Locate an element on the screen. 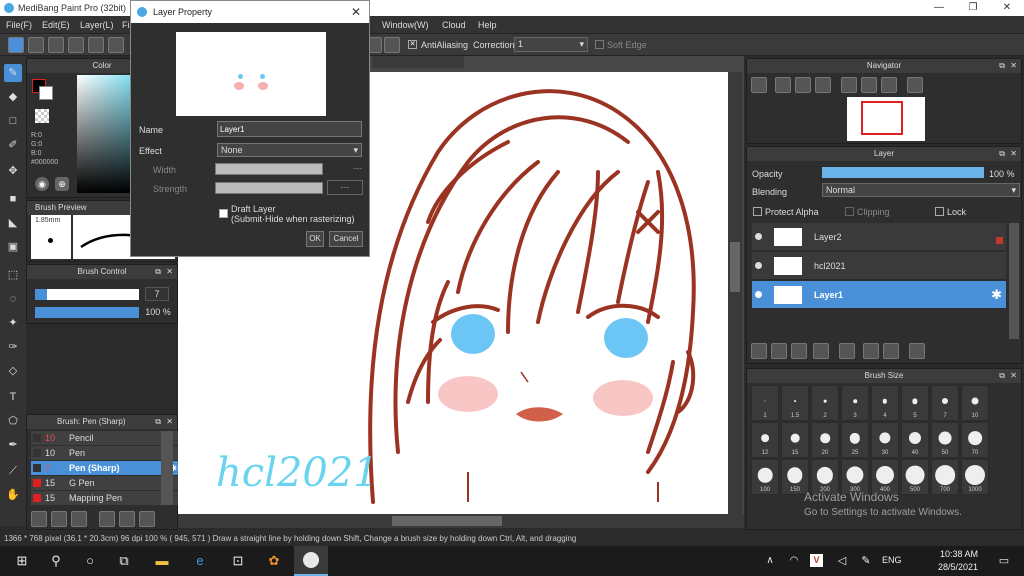 Image resolution: width=1024 pixels, height=576 pixels. layer-row-layer1: Layer1 ✱ is located at coordinates (879, 295).